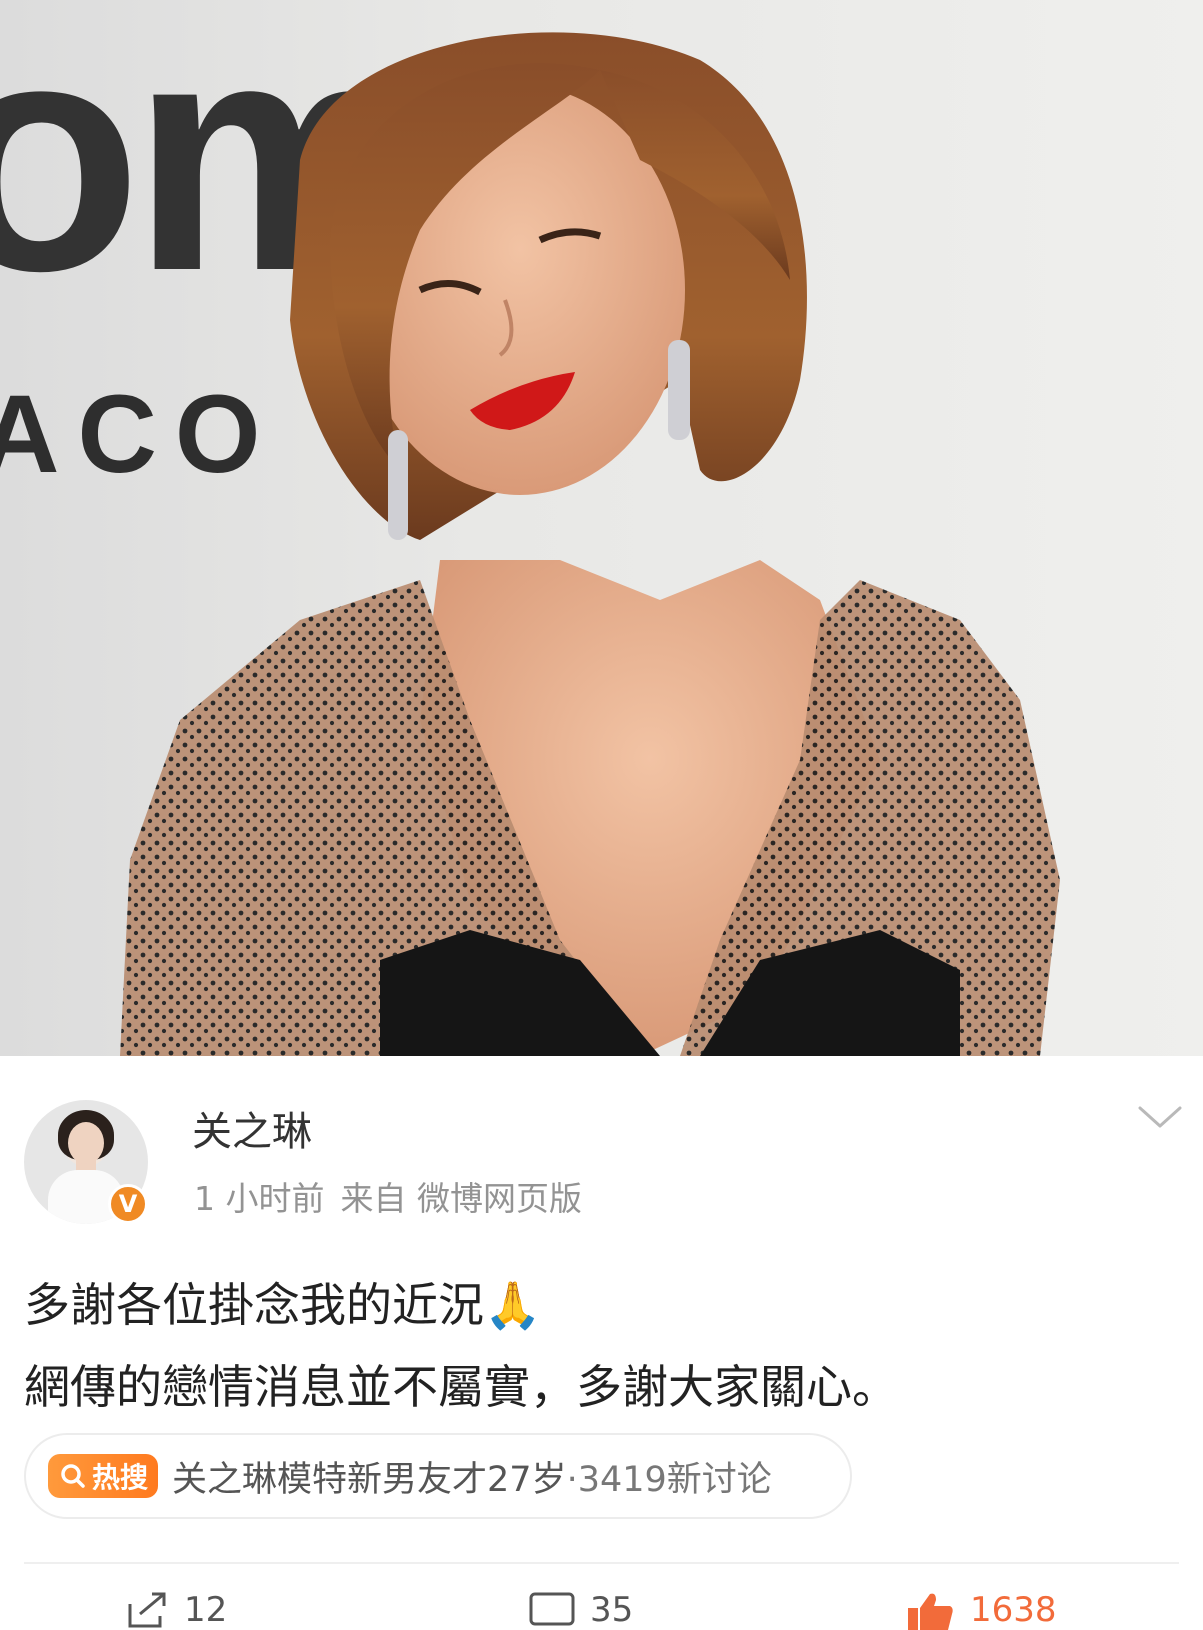 This screenshot has width=1203, height=1630. What do you see at coordinates (580, 1610) in the screenshot?
I see `comment-button: 35` at bounding box center [580, 1610].